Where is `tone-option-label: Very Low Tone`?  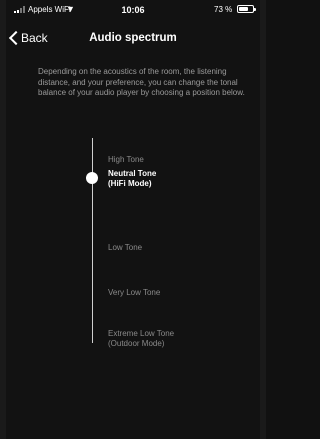 tone-option-label: Very Low Tone is located at coordinates (134, 292).